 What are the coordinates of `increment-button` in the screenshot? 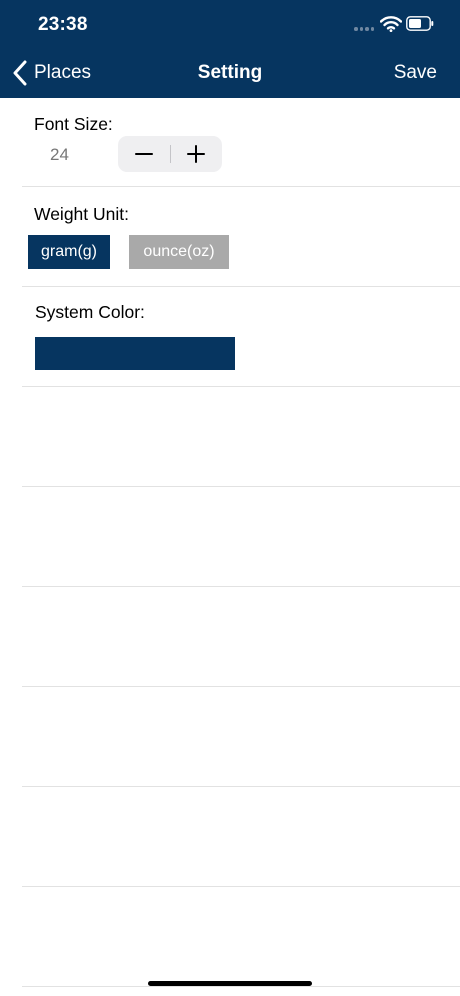 It's located at (196, 154).